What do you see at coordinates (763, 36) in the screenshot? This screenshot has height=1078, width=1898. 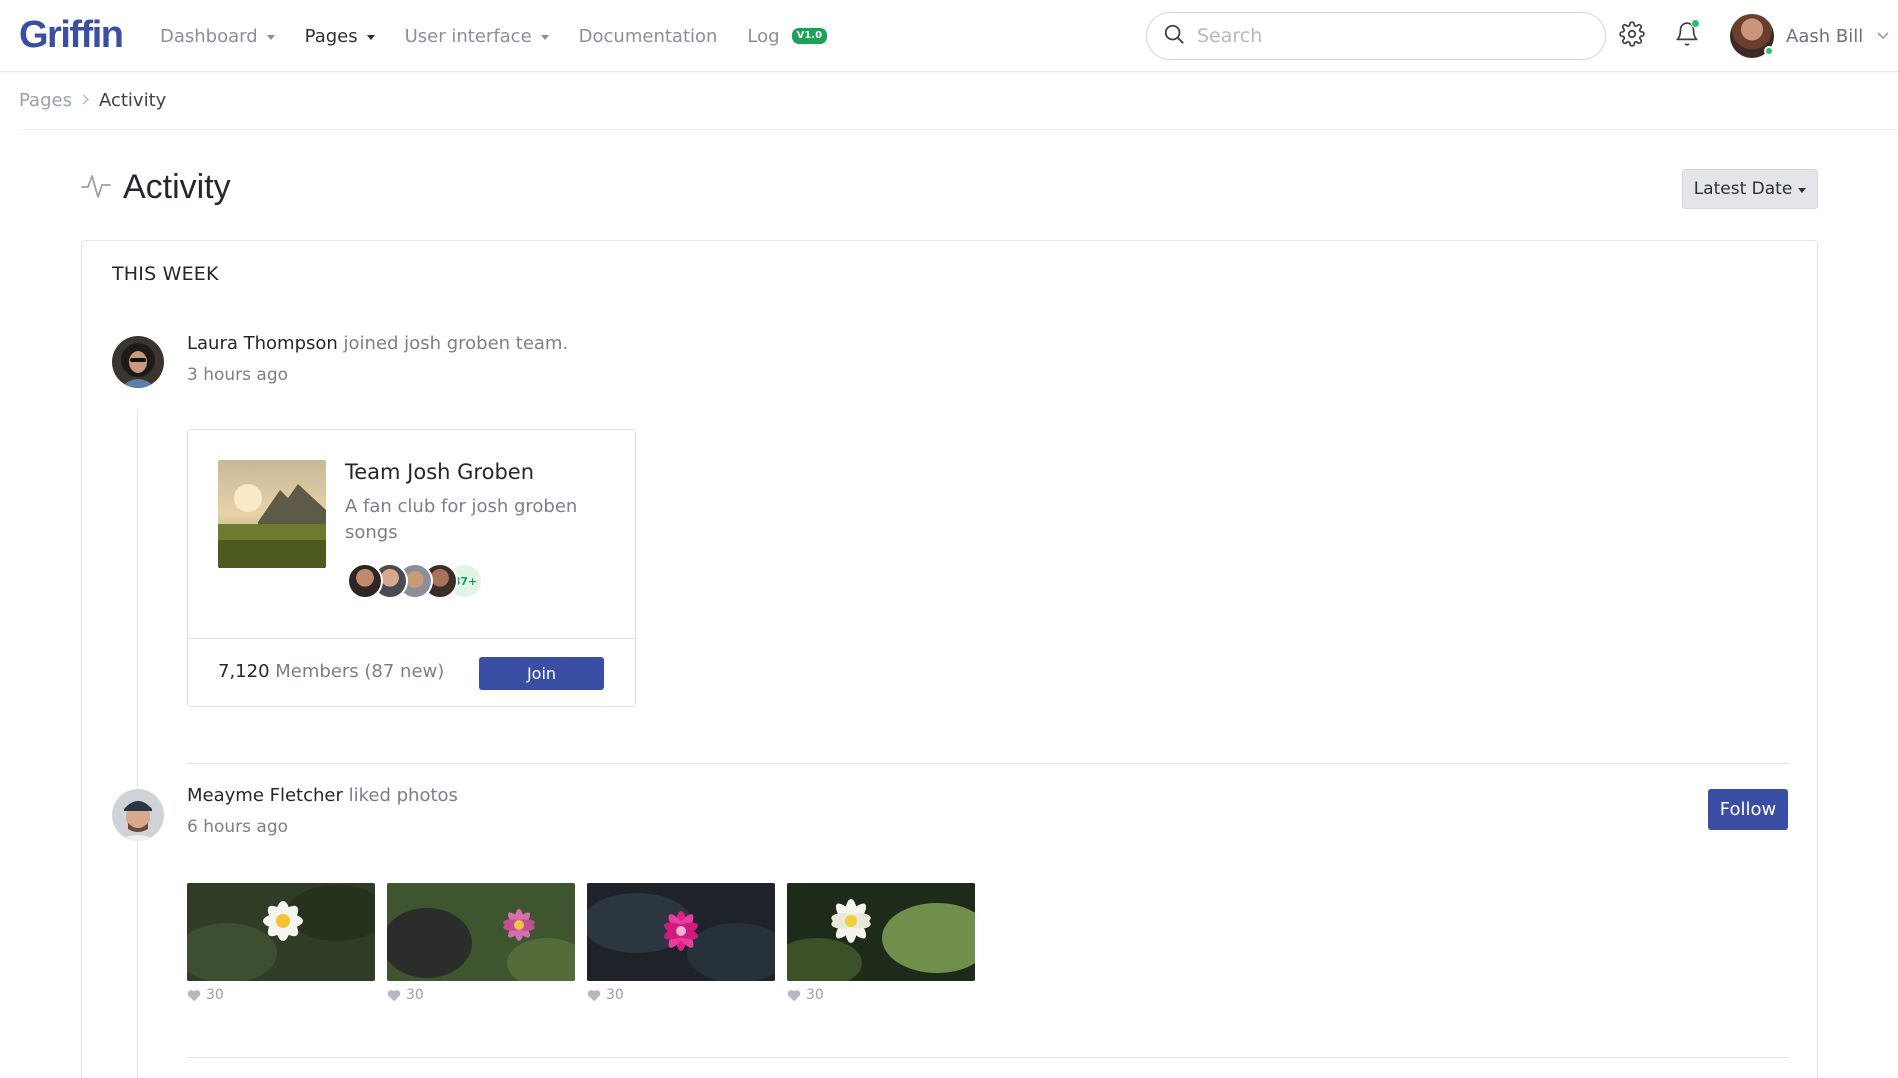 I see `nav-log-label: Log` at bounding box center [763, 36].